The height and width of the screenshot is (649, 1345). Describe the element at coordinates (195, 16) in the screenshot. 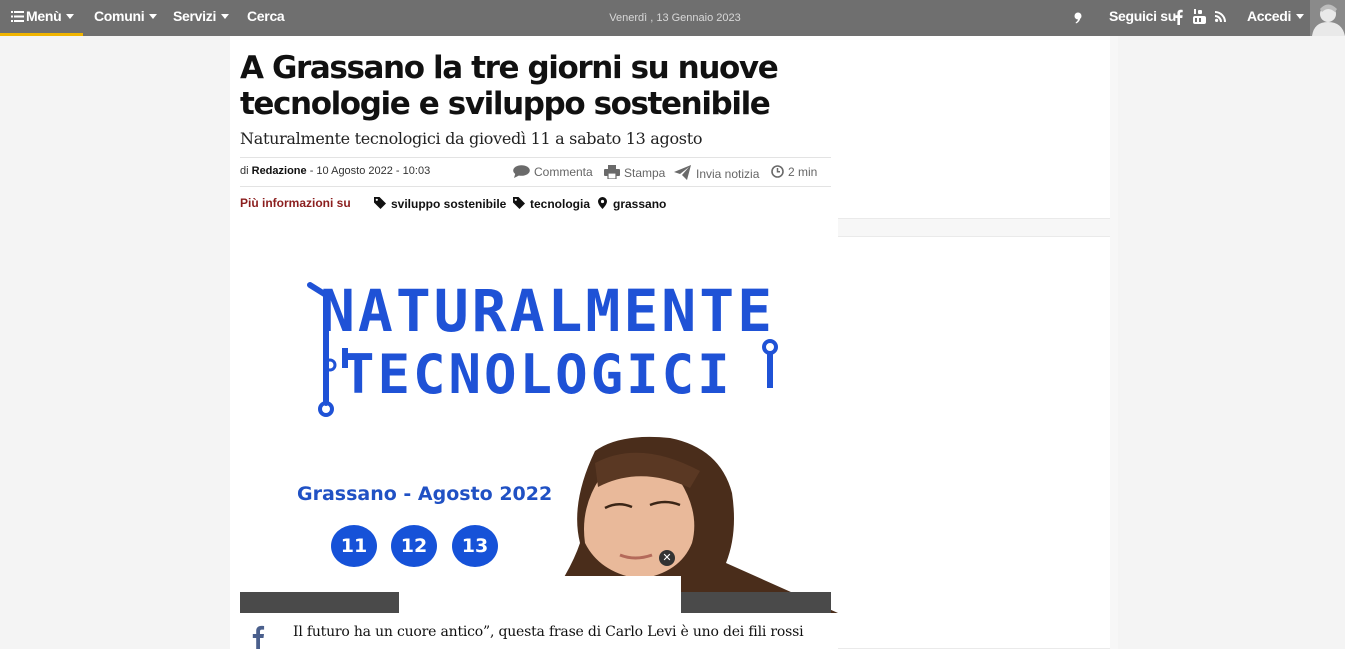

I see `nav-servizi-label: Servizi` at that location.